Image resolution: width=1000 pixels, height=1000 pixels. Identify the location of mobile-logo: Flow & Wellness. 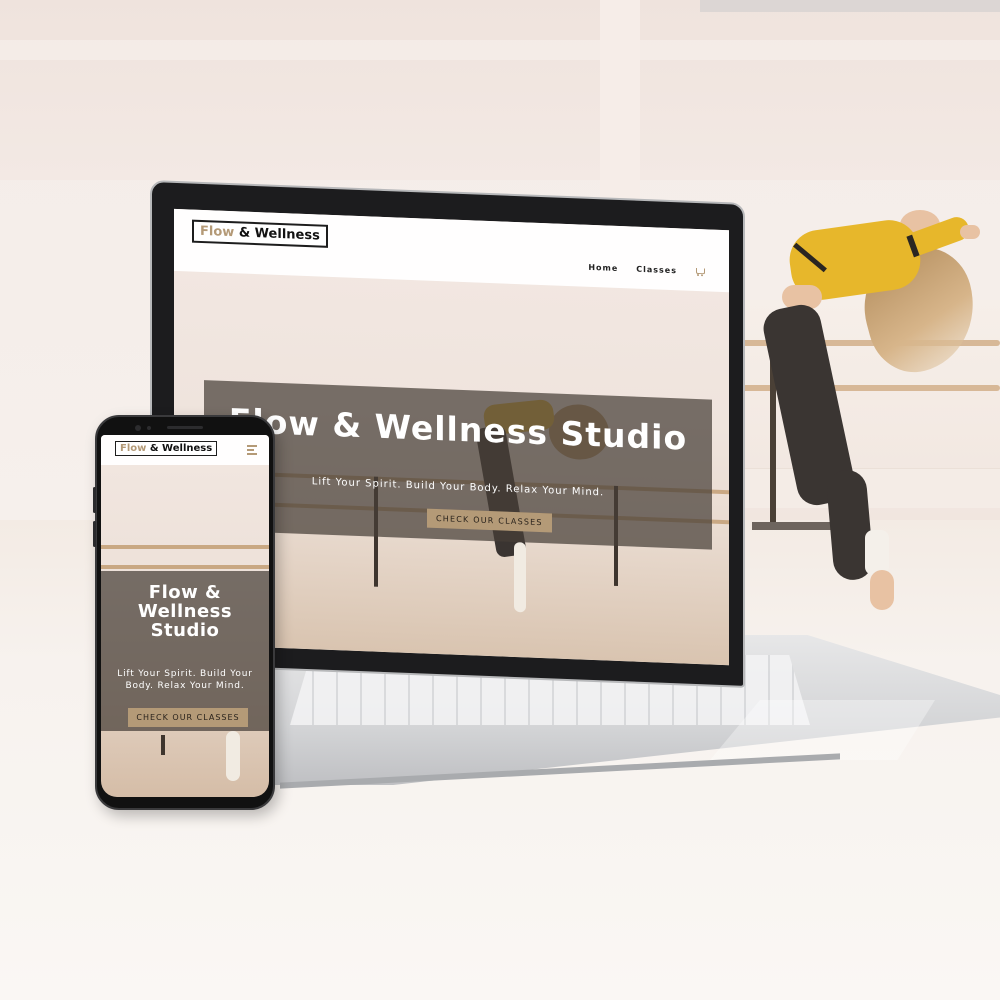
(166, 448).